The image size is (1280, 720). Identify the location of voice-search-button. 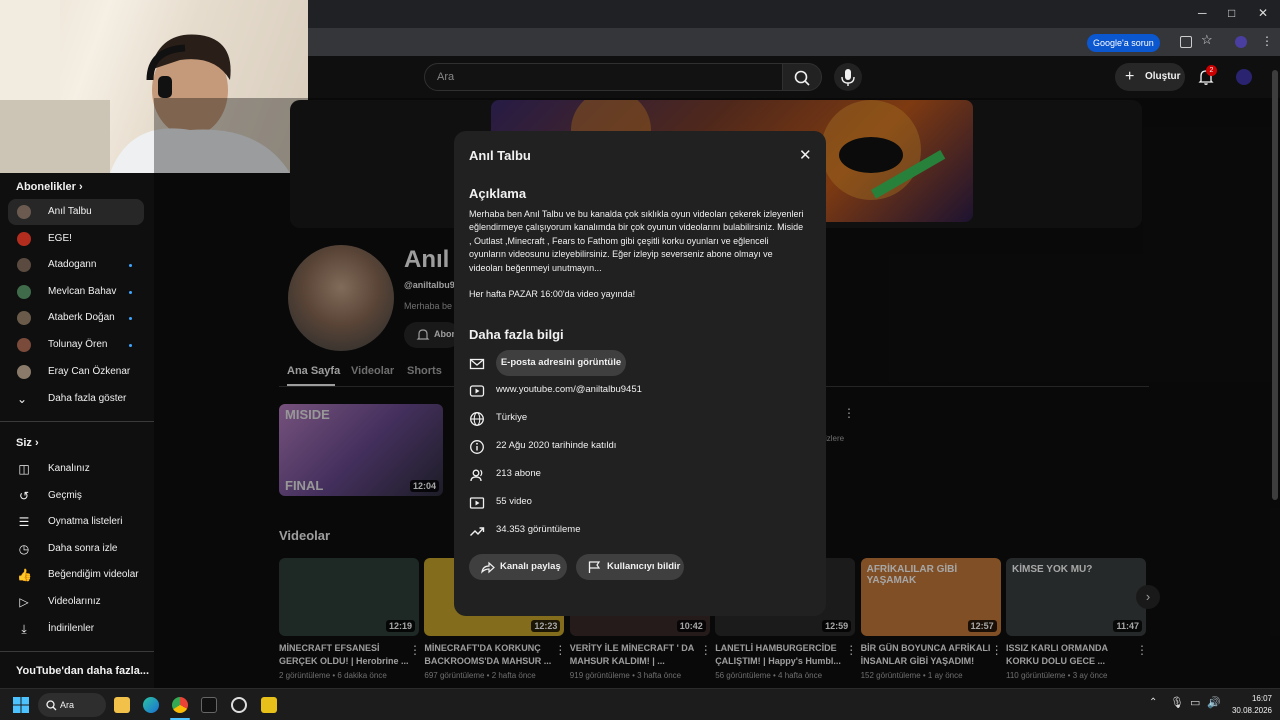
(848, 77).